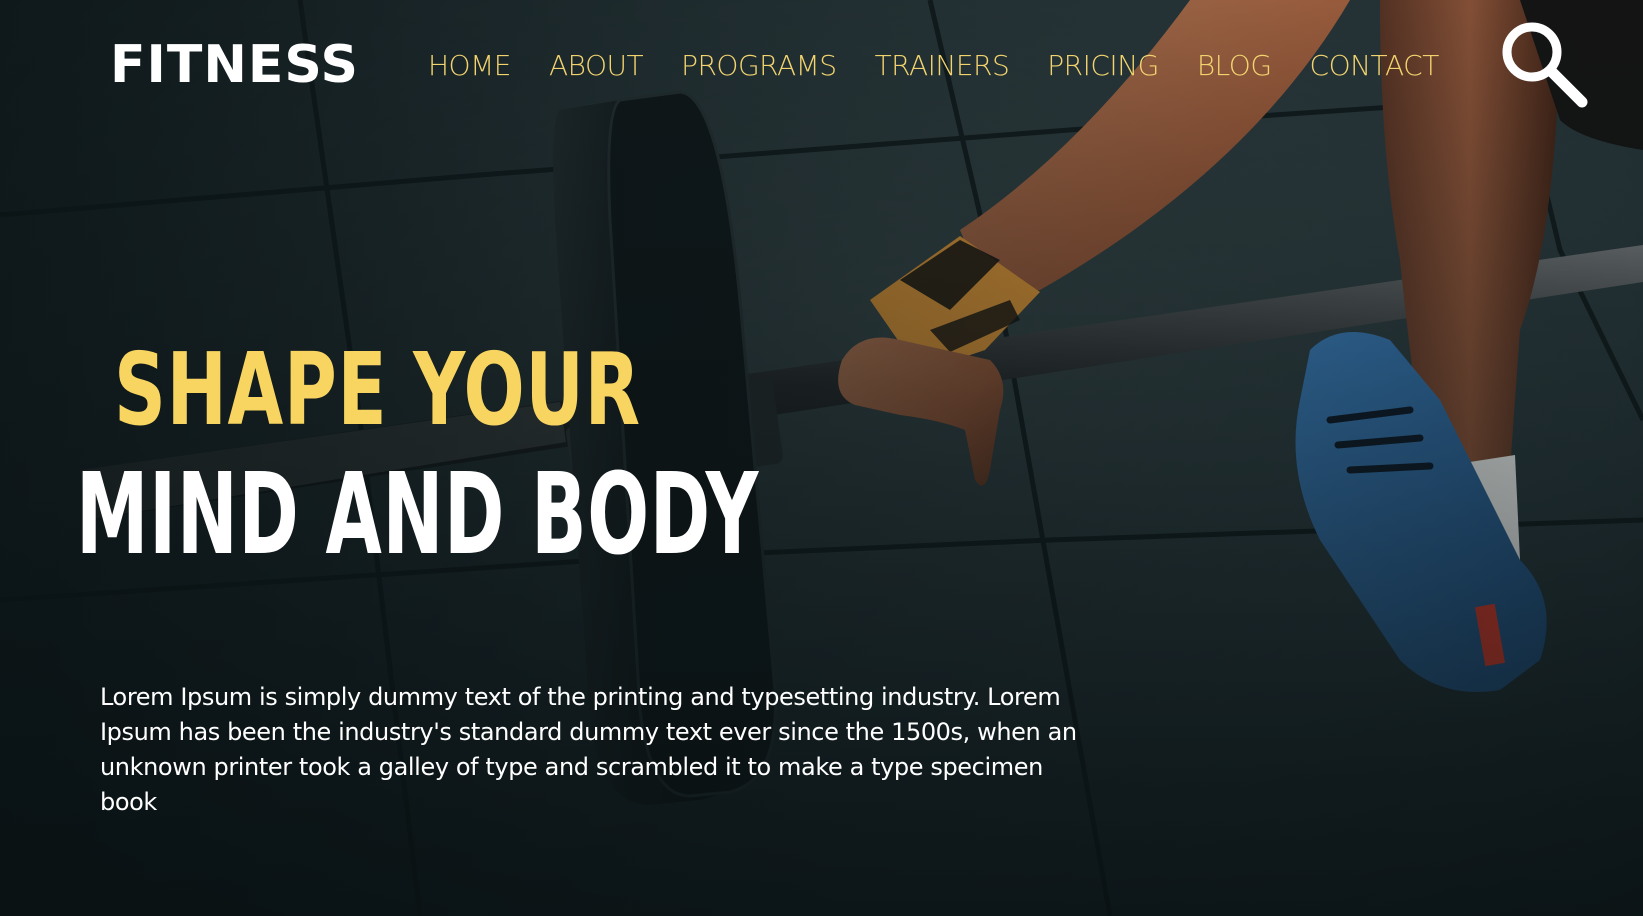 Image resolution: width=1643 pixels, height=916 pixels. I want to click on nav-link-blog: BLOG, so click(1234, 65).